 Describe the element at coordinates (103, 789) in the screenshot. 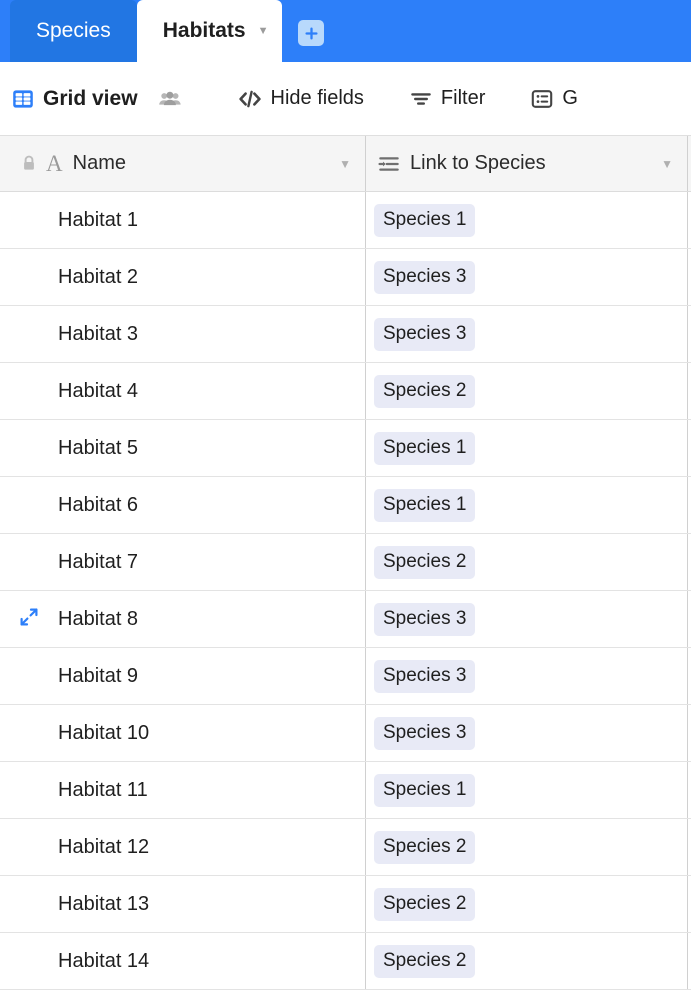

I see `row-name-text: Habitat 11` at that location.